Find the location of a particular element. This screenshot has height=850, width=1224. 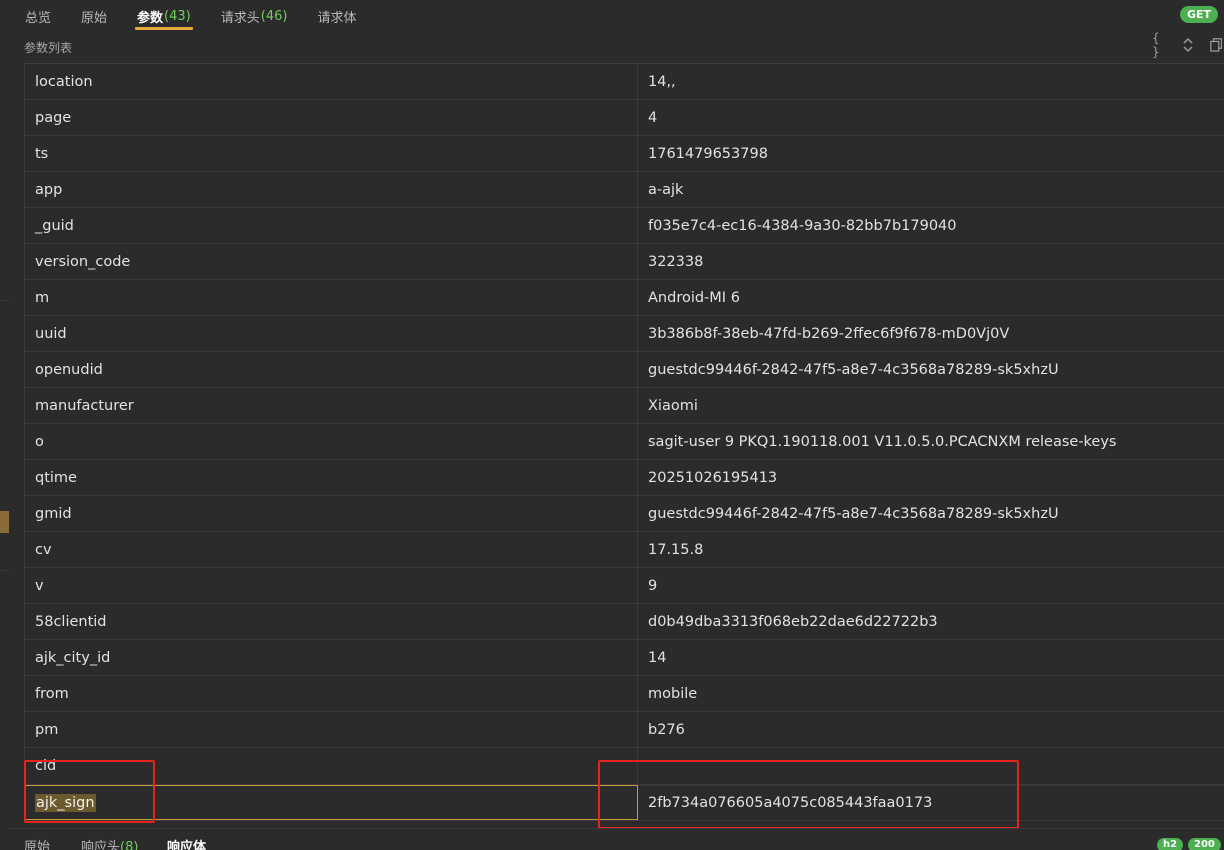

tab-label: 请求头 is located at coordinates (240, 18).